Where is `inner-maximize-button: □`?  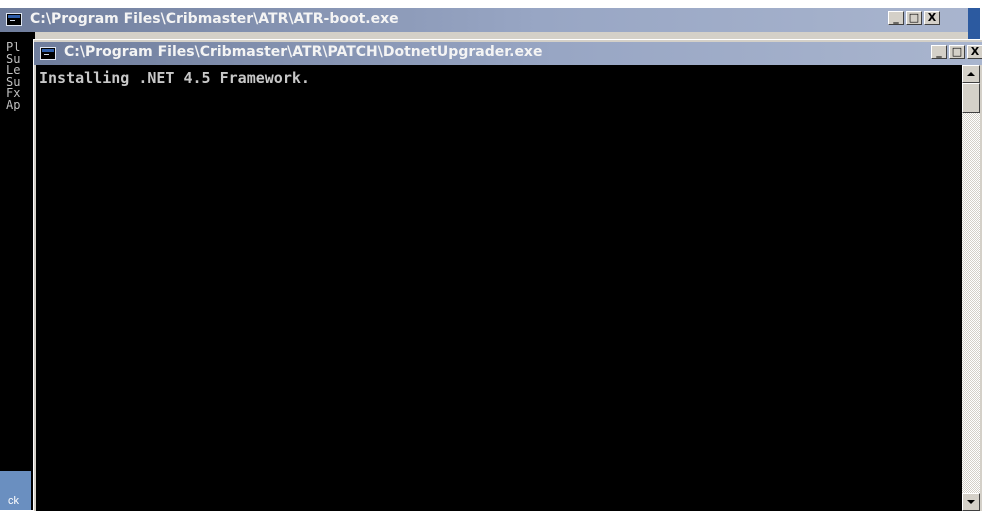 inner-maximize-button: □ is located at coordinates (957, 52).